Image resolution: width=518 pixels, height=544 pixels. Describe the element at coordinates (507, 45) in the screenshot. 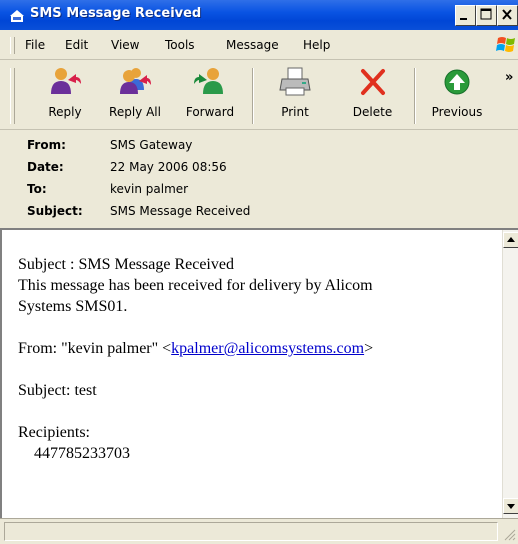

I see `windows-logo-icon` at that location.